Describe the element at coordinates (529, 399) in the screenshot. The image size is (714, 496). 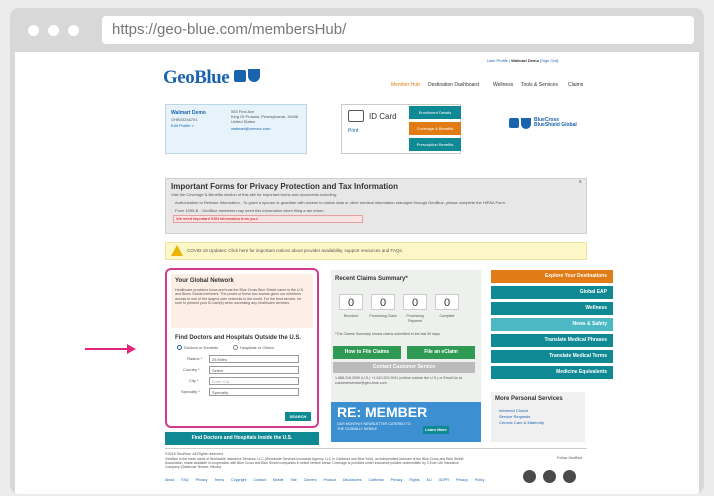
I see `more-services-title: More Personal Services` at that location.